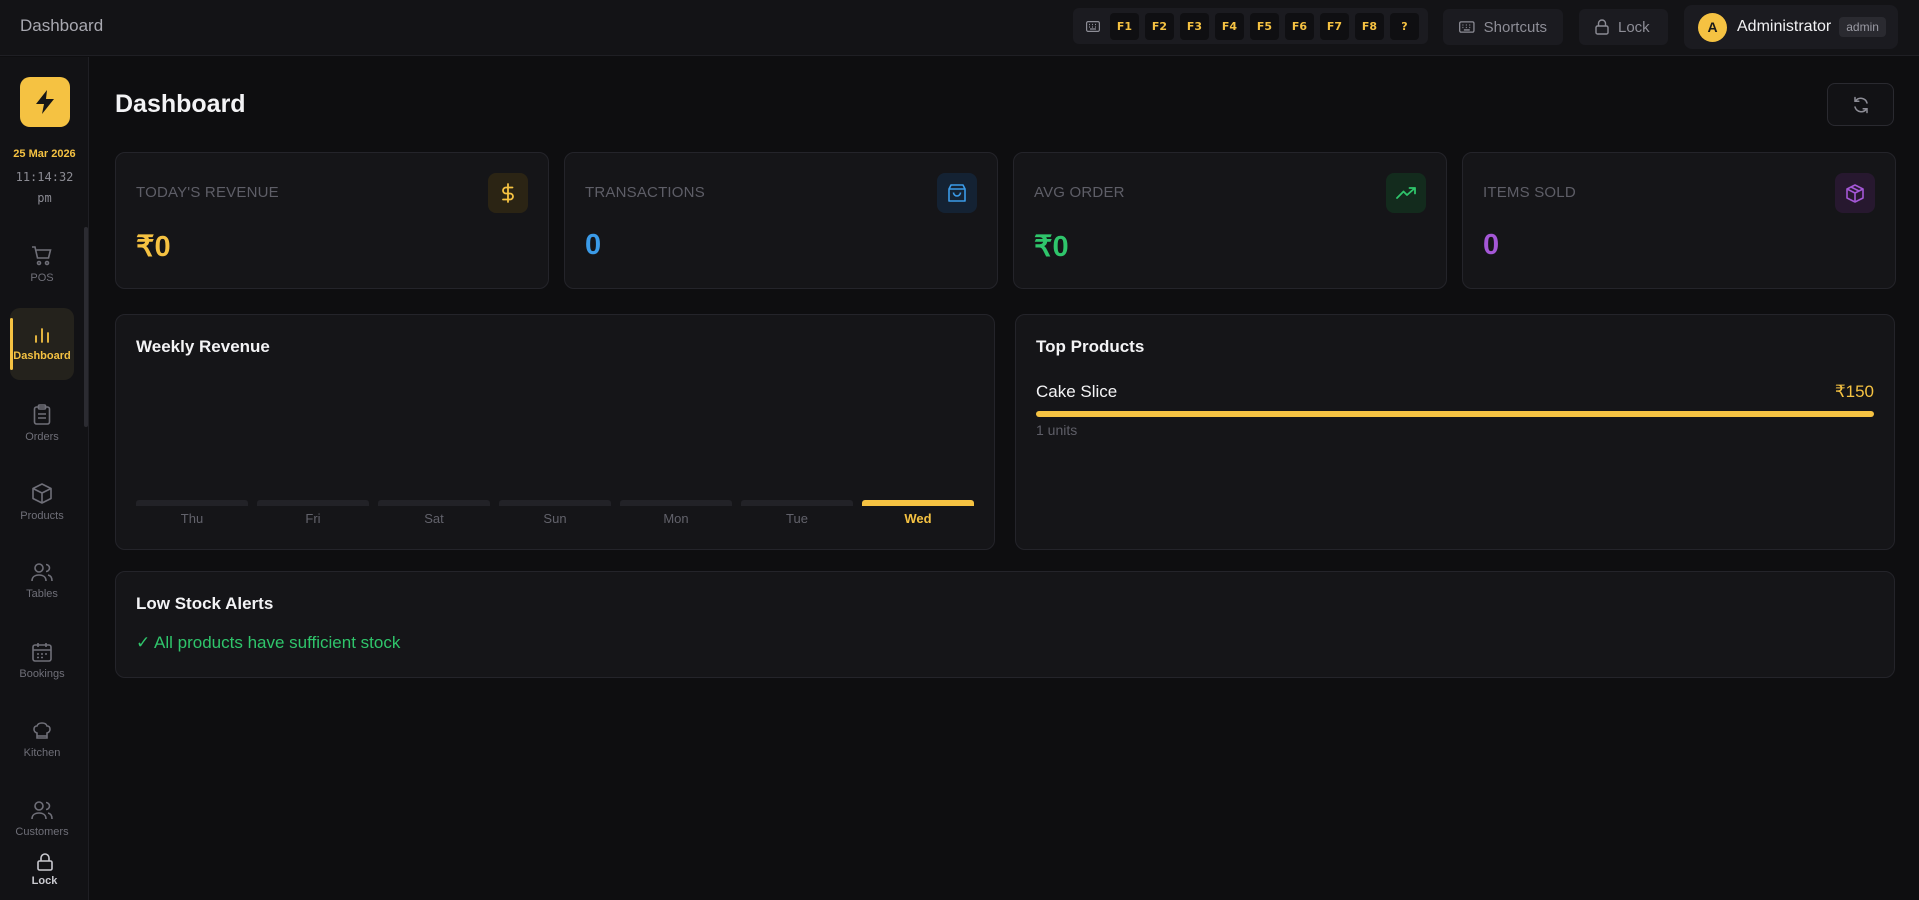 The image size is (1919, 900). What do you see at coordinates (1194, 26) in the screenshot?
I see `fkey-f3: F3` at bounding box center [1194, 26].